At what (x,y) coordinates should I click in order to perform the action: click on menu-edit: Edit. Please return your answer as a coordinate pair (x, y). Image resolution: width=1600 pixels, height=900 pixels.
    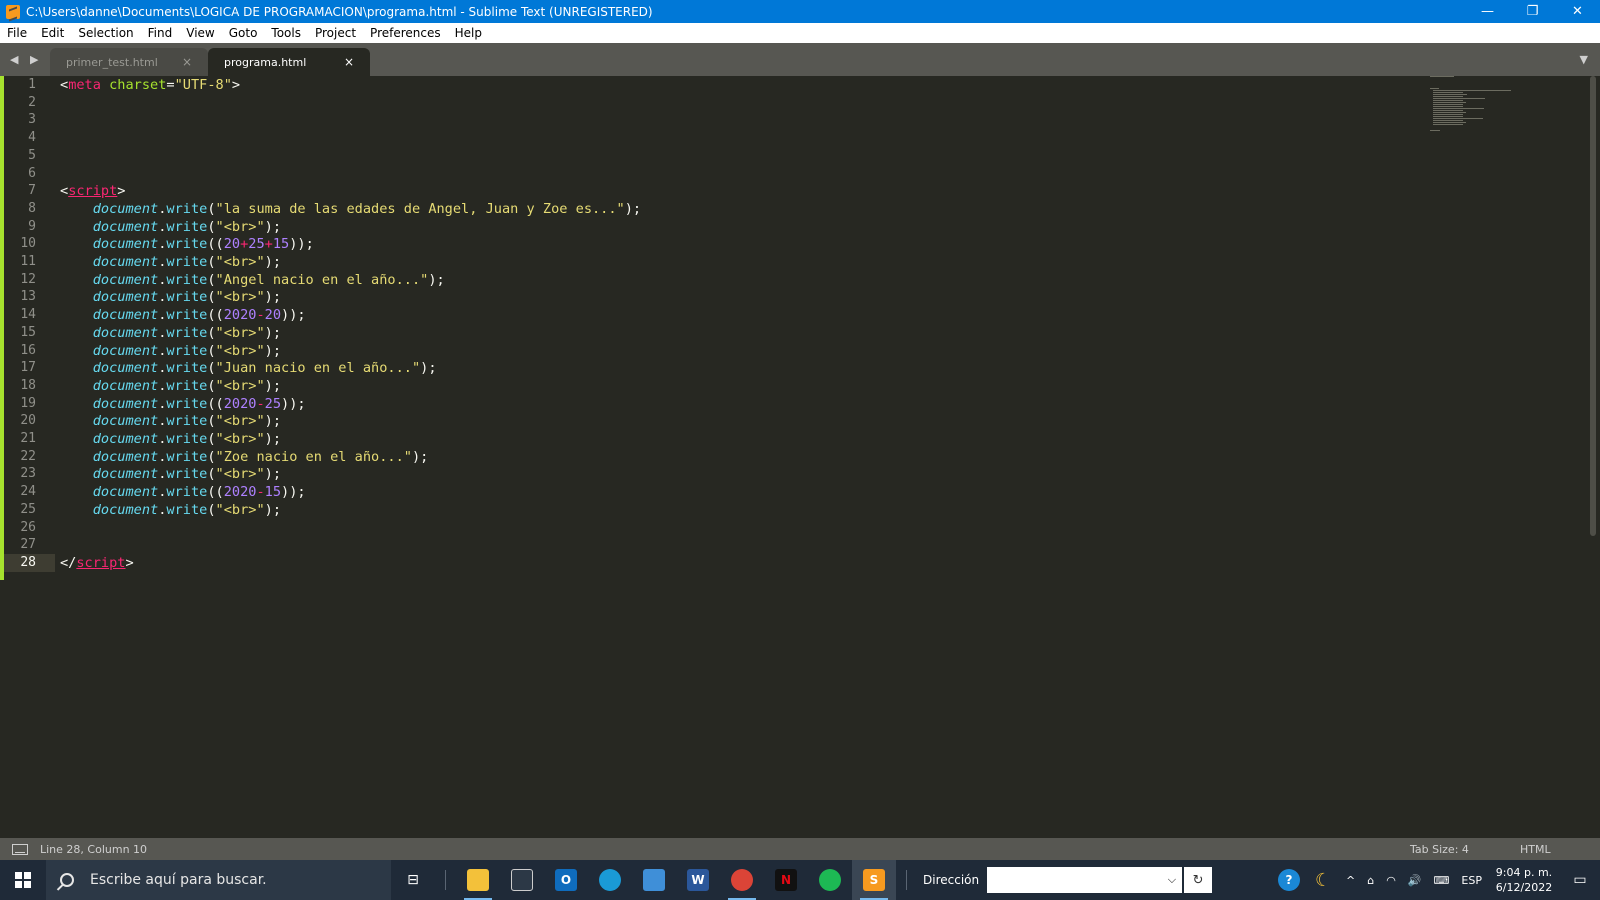
    Looking at the image, I should click on (52, 33).